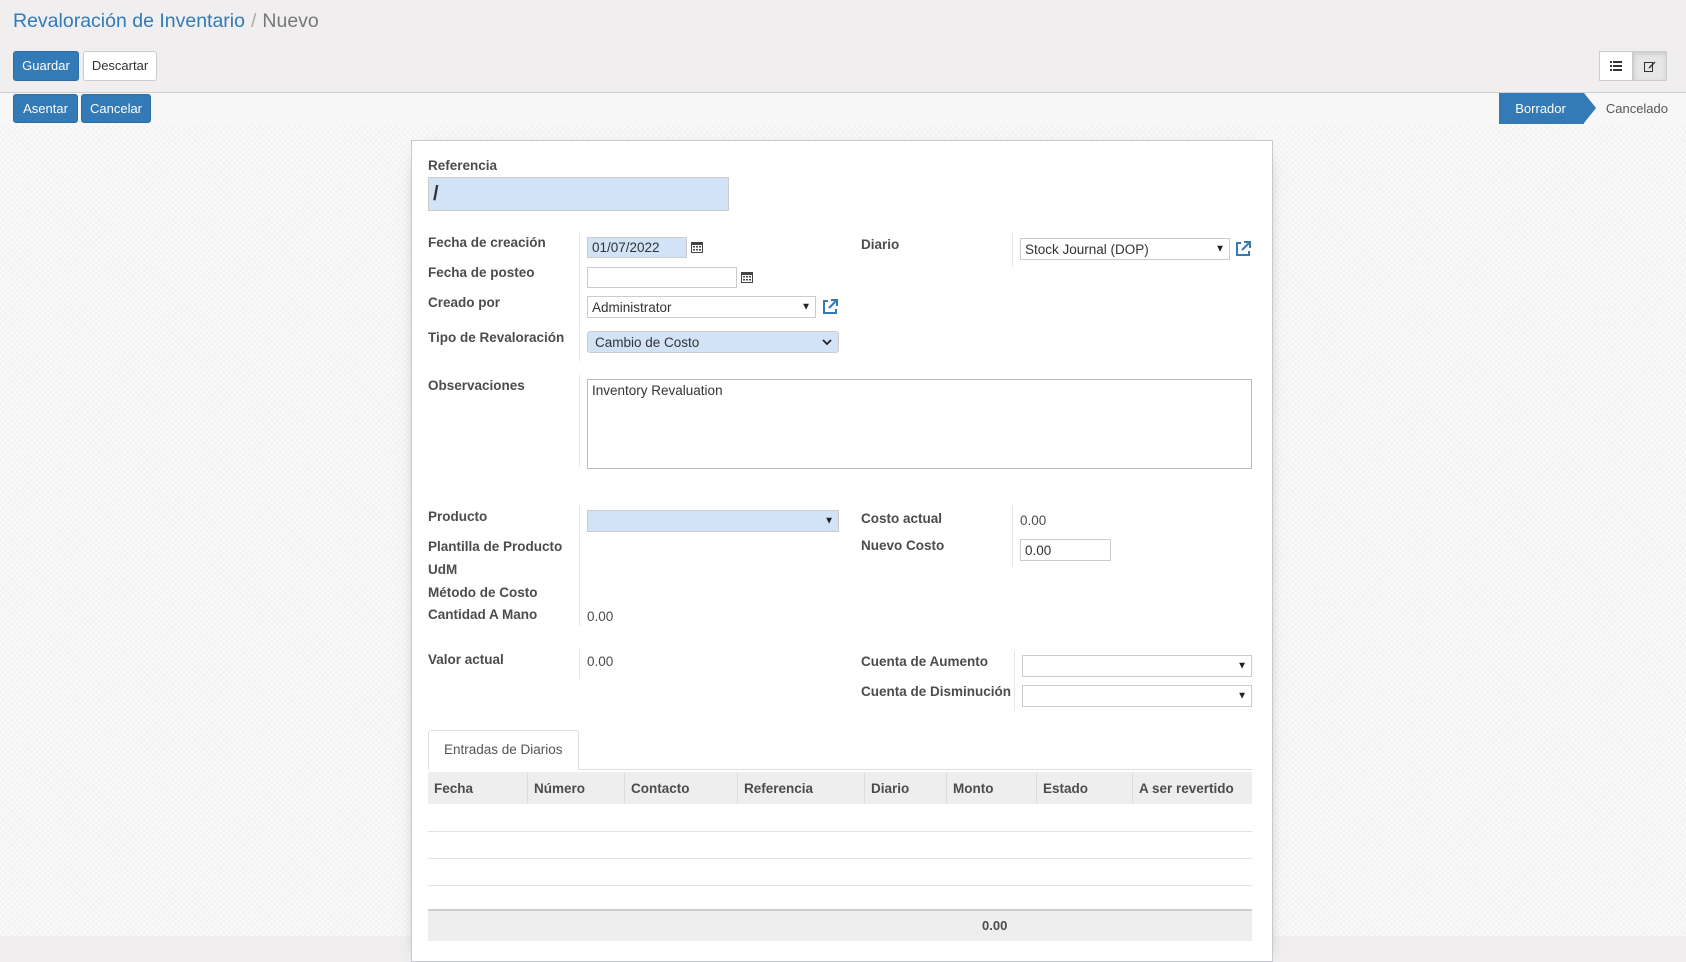  What do you see at coordinates (919, 424) in the screenshot?
I see `observations-textarea: Inventory Revaluation` at bounding box center [919, 424].